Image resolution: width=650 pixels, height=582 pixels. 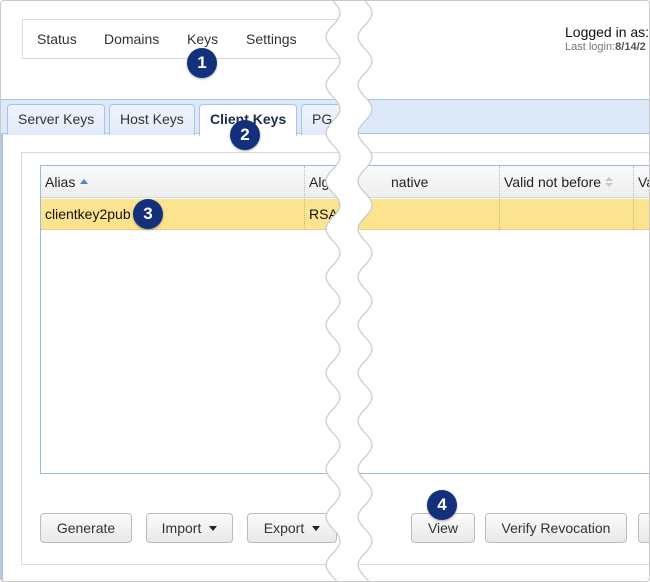 What do you see at coordinates (181, 528) in the screenshot?
I see `import-label: Import` at bounding box center [181, 528].